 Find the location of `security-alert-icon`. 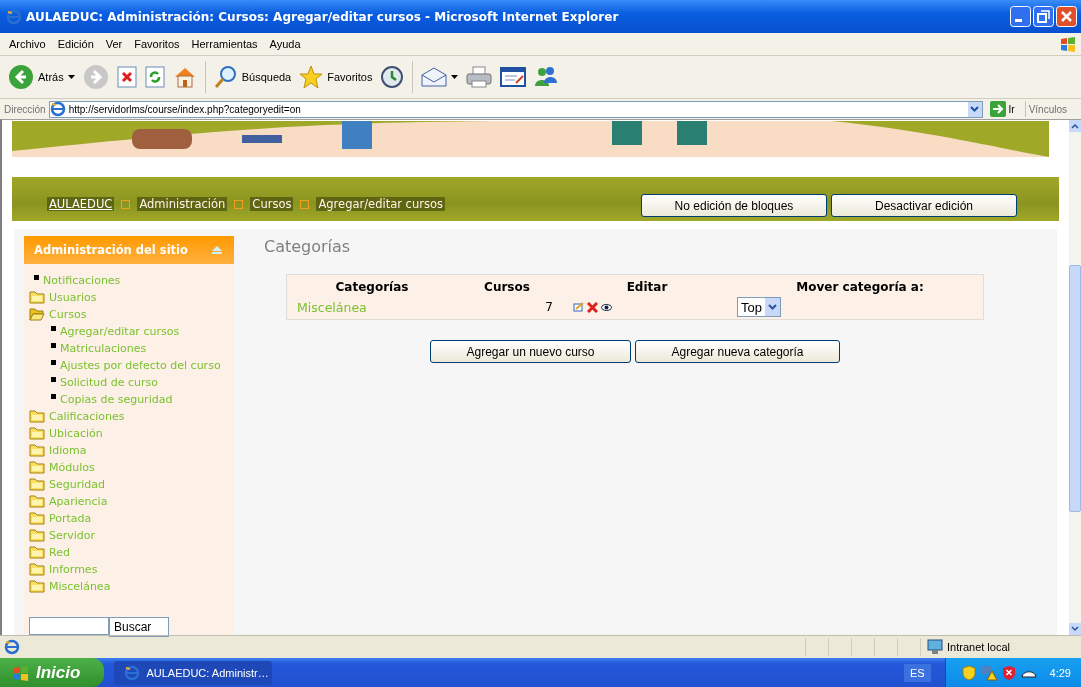

security-alert-icon is located at coordinates (1008, 672).